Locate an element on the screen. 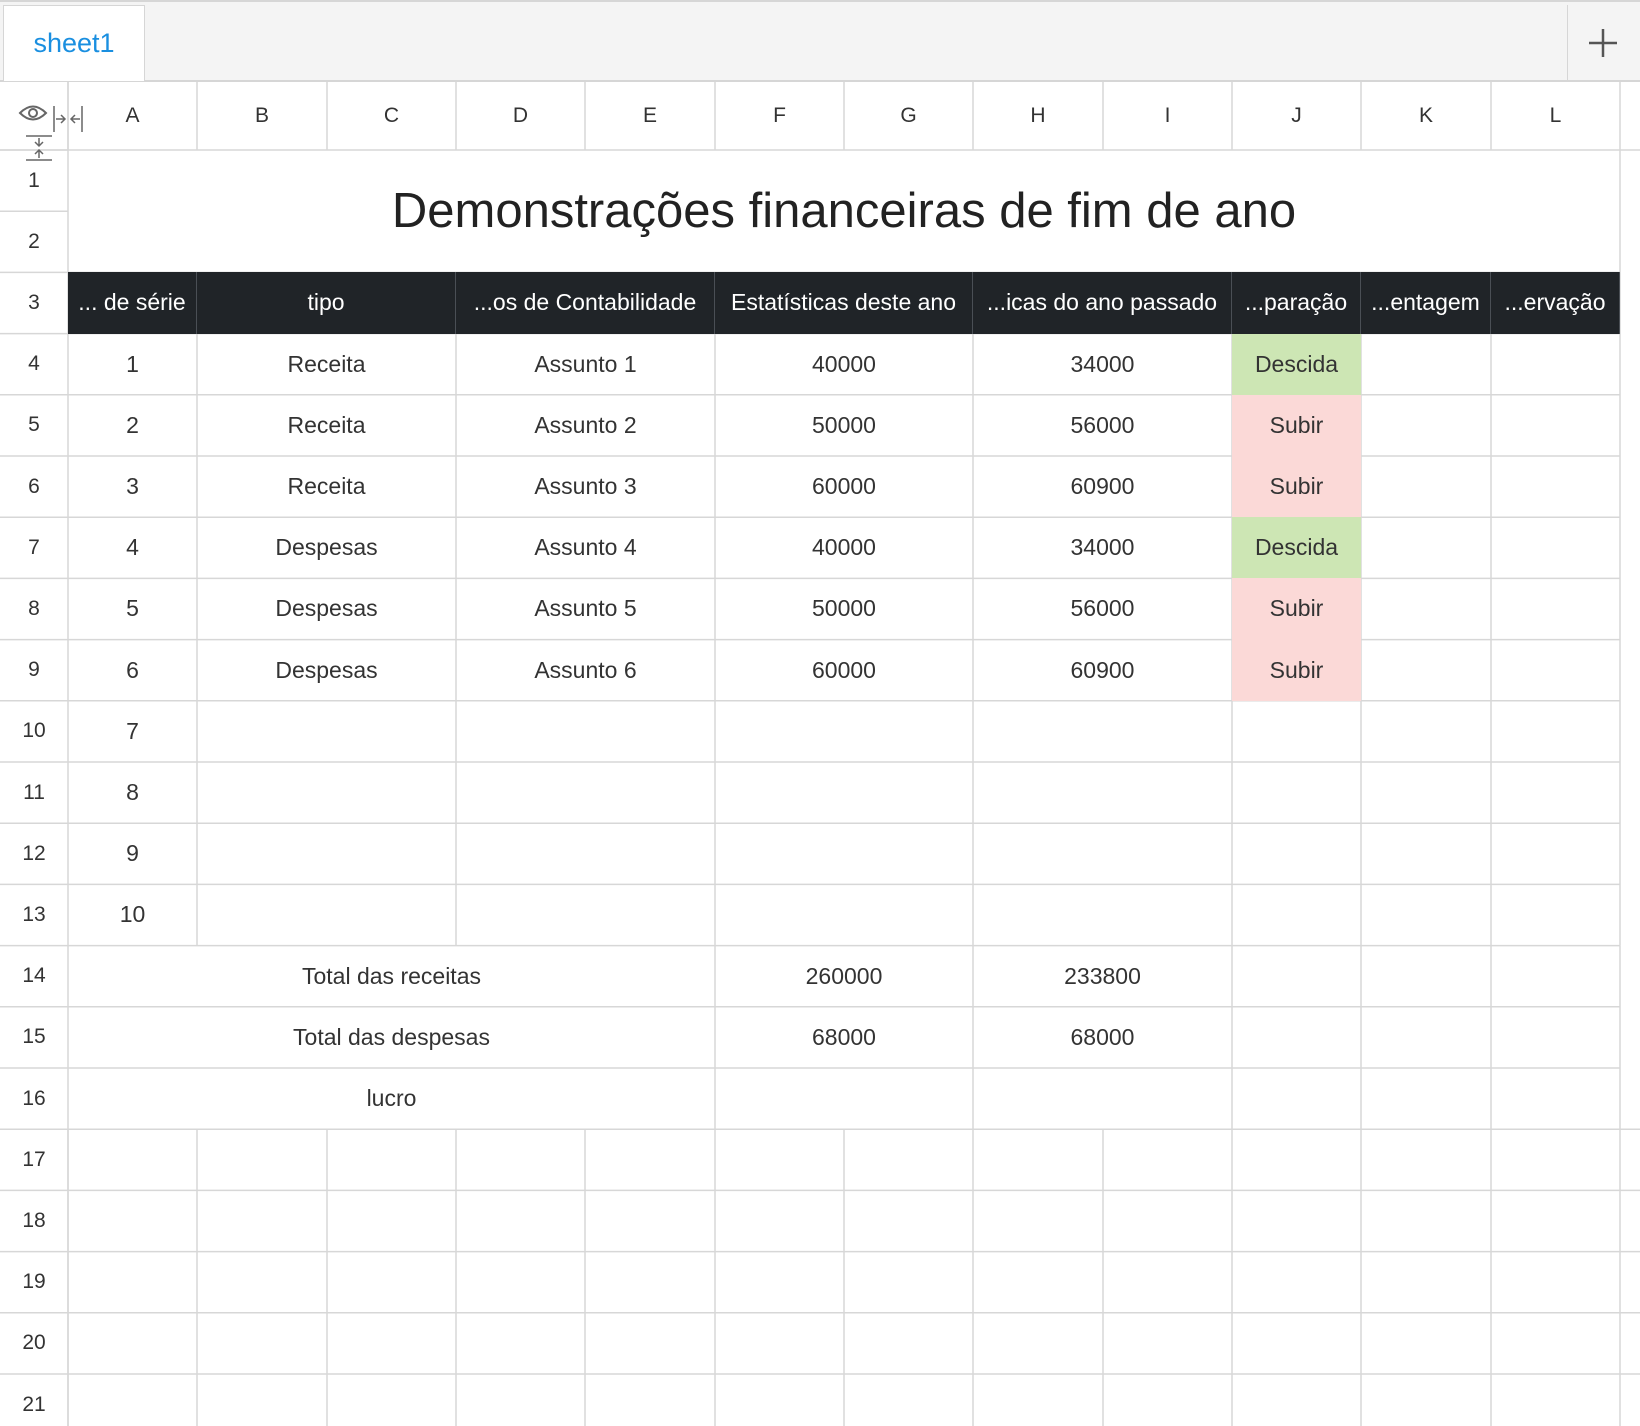  eye-icon is located at coordinates (33, 115).